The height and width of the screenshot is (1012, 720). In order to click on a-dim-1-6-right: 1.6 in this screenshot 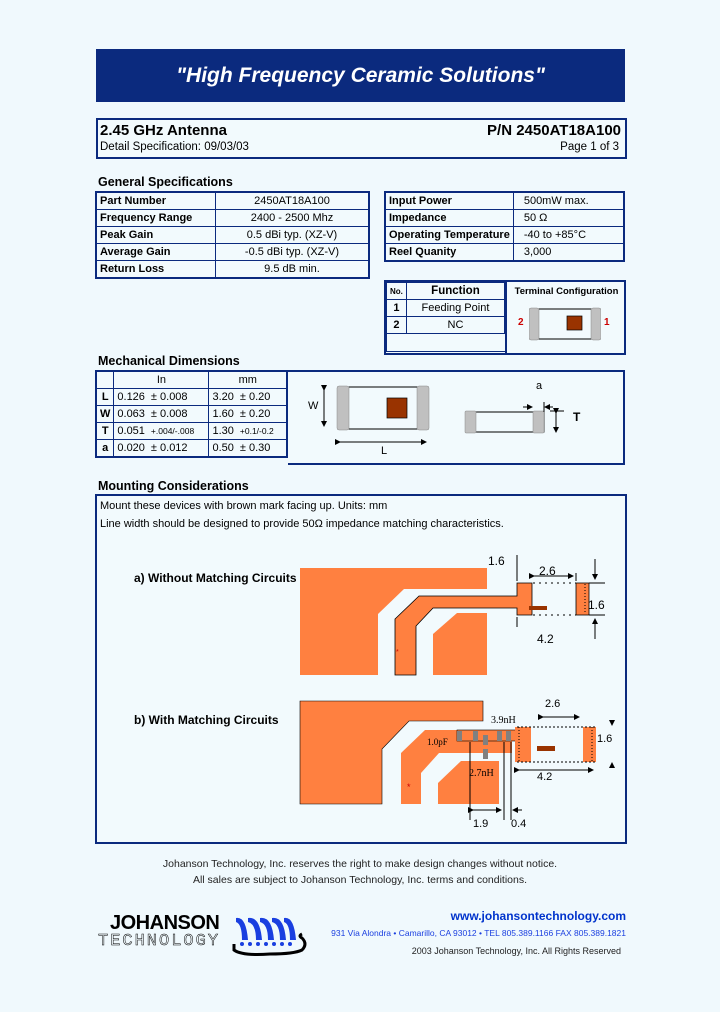, I will do `click(596, 605)`.